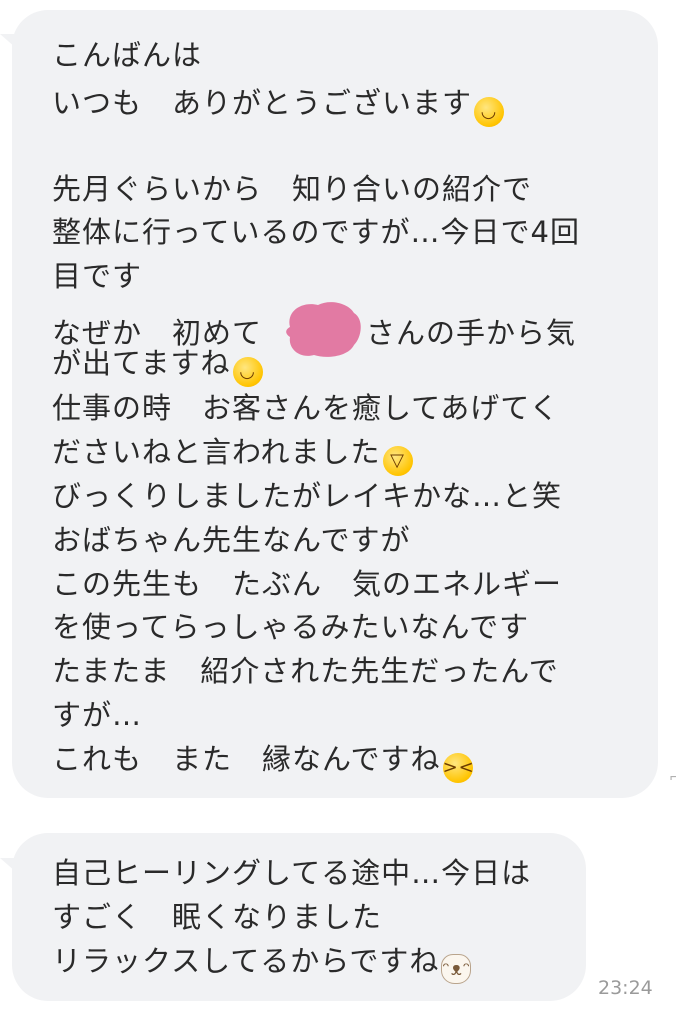 This screenshot has height=1024, width=676. Describe the element at coordinates (216, 452) in the screenshot. I see `message-line-text: ださいねと言われました` at that location.